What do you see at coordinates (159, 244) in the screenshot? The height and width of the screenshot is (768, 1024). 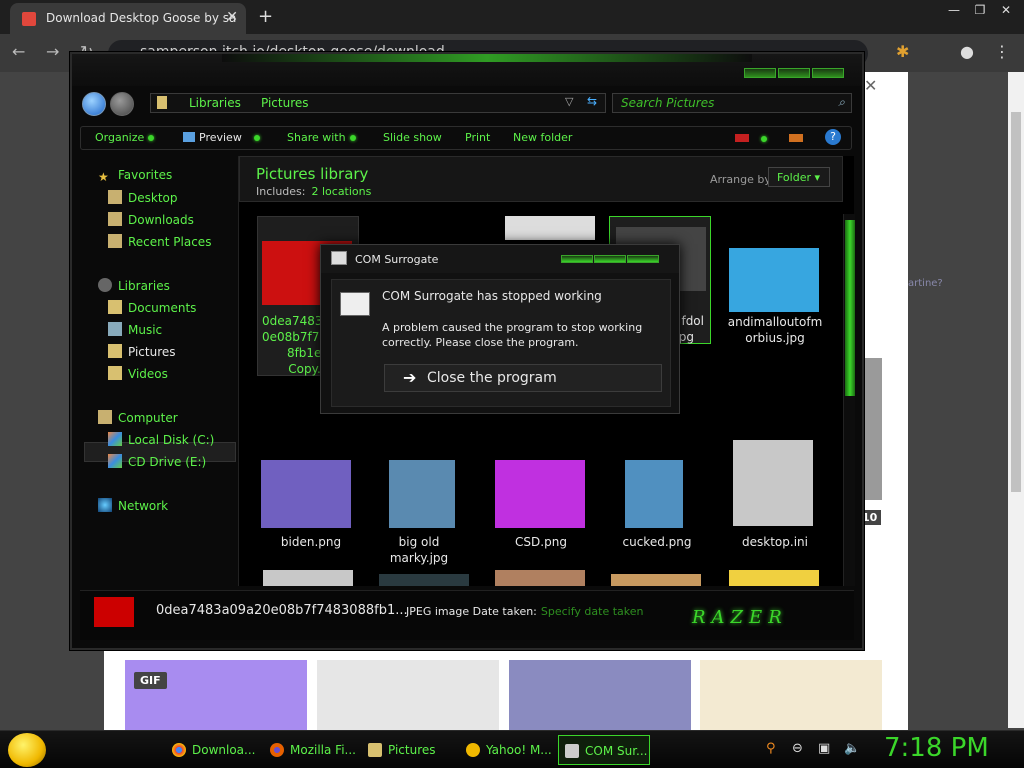 I see `nav-recent-places: Recent Places` at bounding box center [159, 244].